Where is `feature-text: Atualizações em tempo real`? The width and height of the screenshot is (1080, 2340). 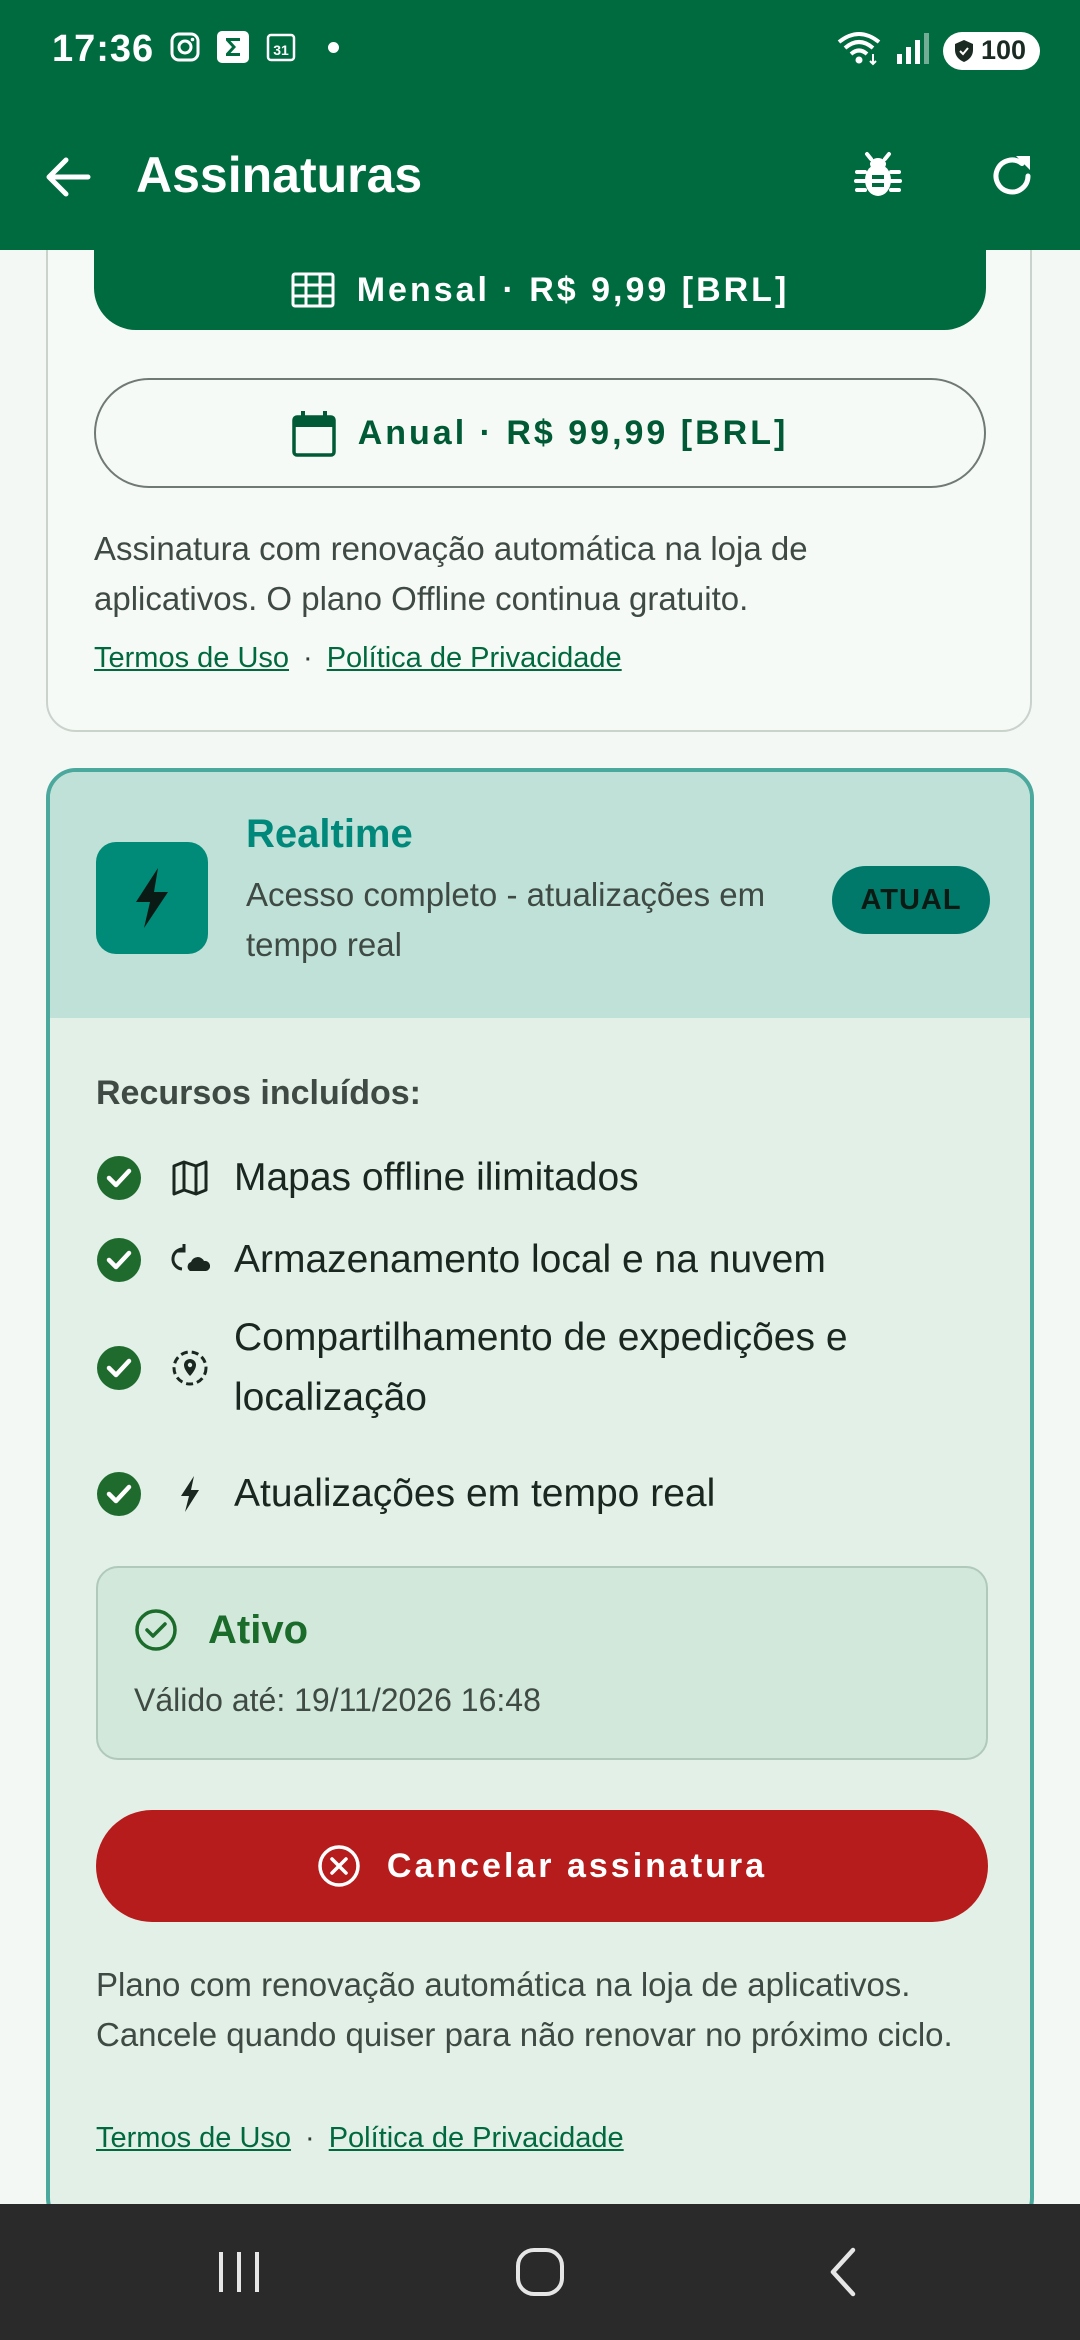
feature-text: Atualizações em tempo real is located at coordinates (475, 1493).